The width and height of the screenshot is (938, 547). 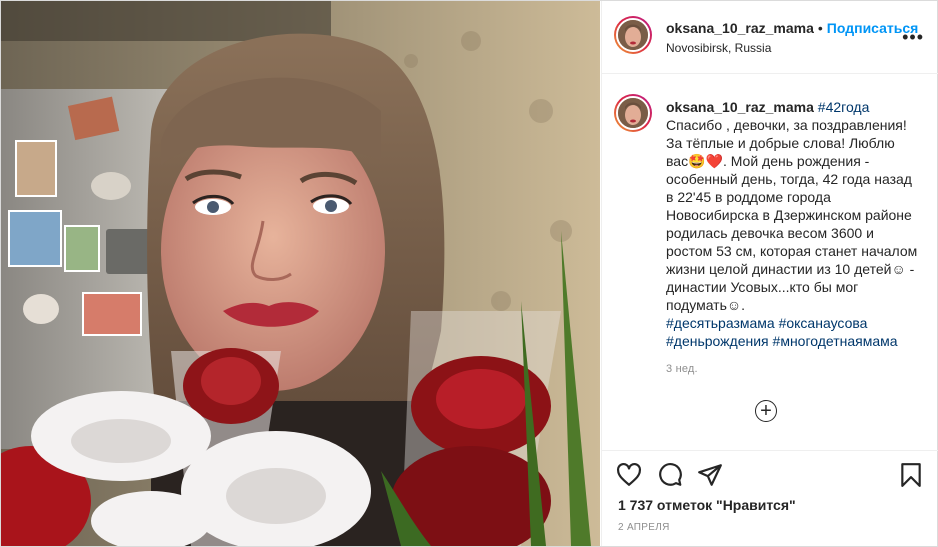 What do you see at coordinates (740, 107) in the screenshot?
I see `caption-username: oksana_10_raz_mama` at bounding box center [740, 107].